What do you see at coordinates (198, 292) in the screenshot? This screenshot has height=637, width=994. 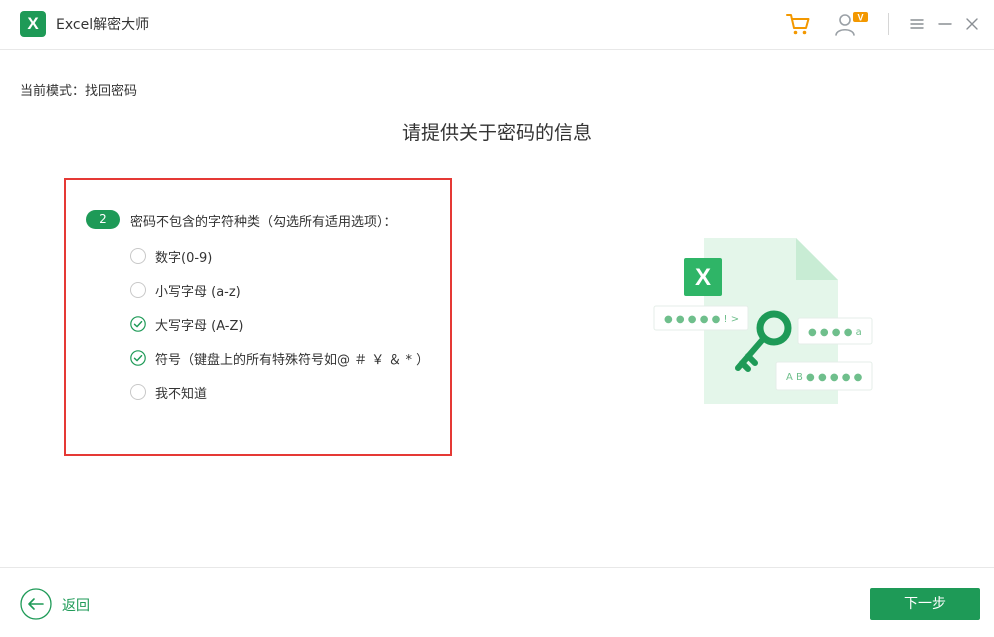 I see `option-label: 小写字母 (a-z)` at bounding box center [198, 292].